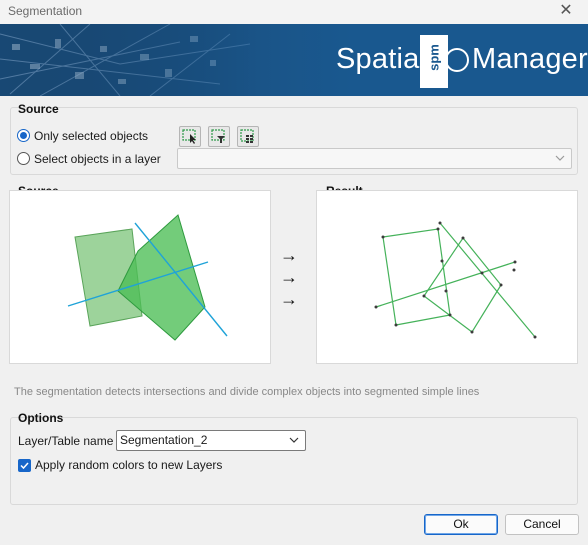 Image resolution: width=588 pixels, height=545 pixels. I want to click on header-banner: Spatial spm Manager, so click(294, 60).